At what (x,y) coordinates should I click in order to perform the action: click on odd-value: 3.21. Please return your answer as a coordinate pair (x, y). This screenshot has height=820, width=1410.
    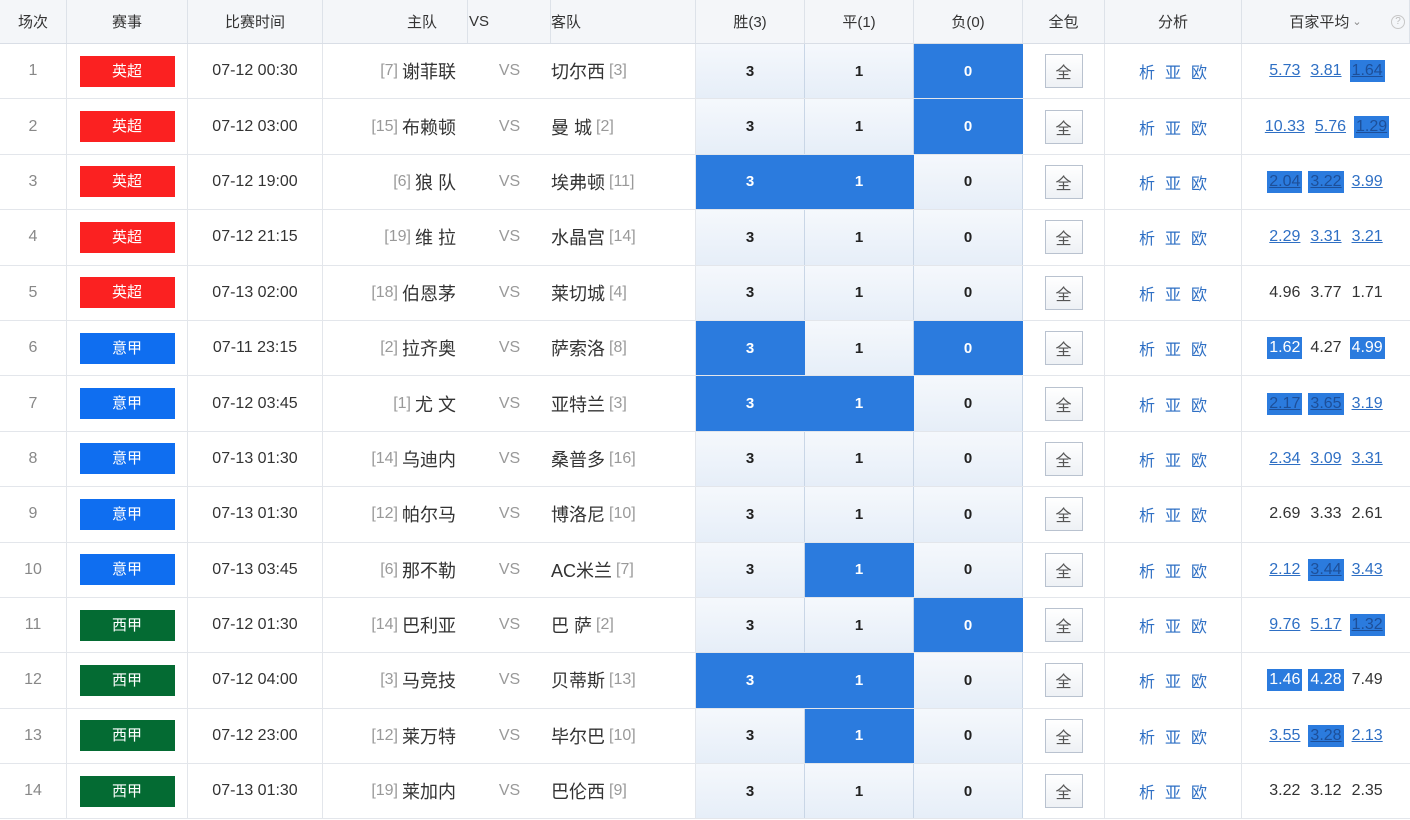
    Looking at the image, I should click on (1367, 237).